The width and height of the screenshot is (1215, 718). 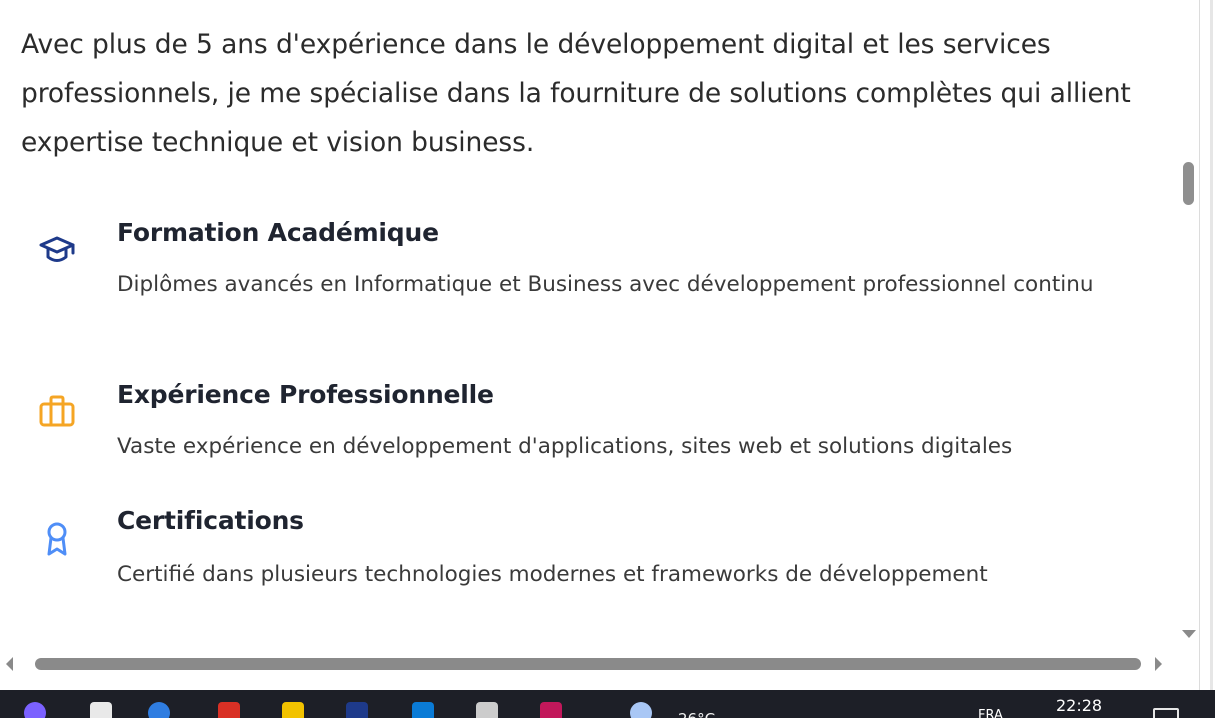 I want to click on horizontal-scrollbar, so click(x=588, y=663).